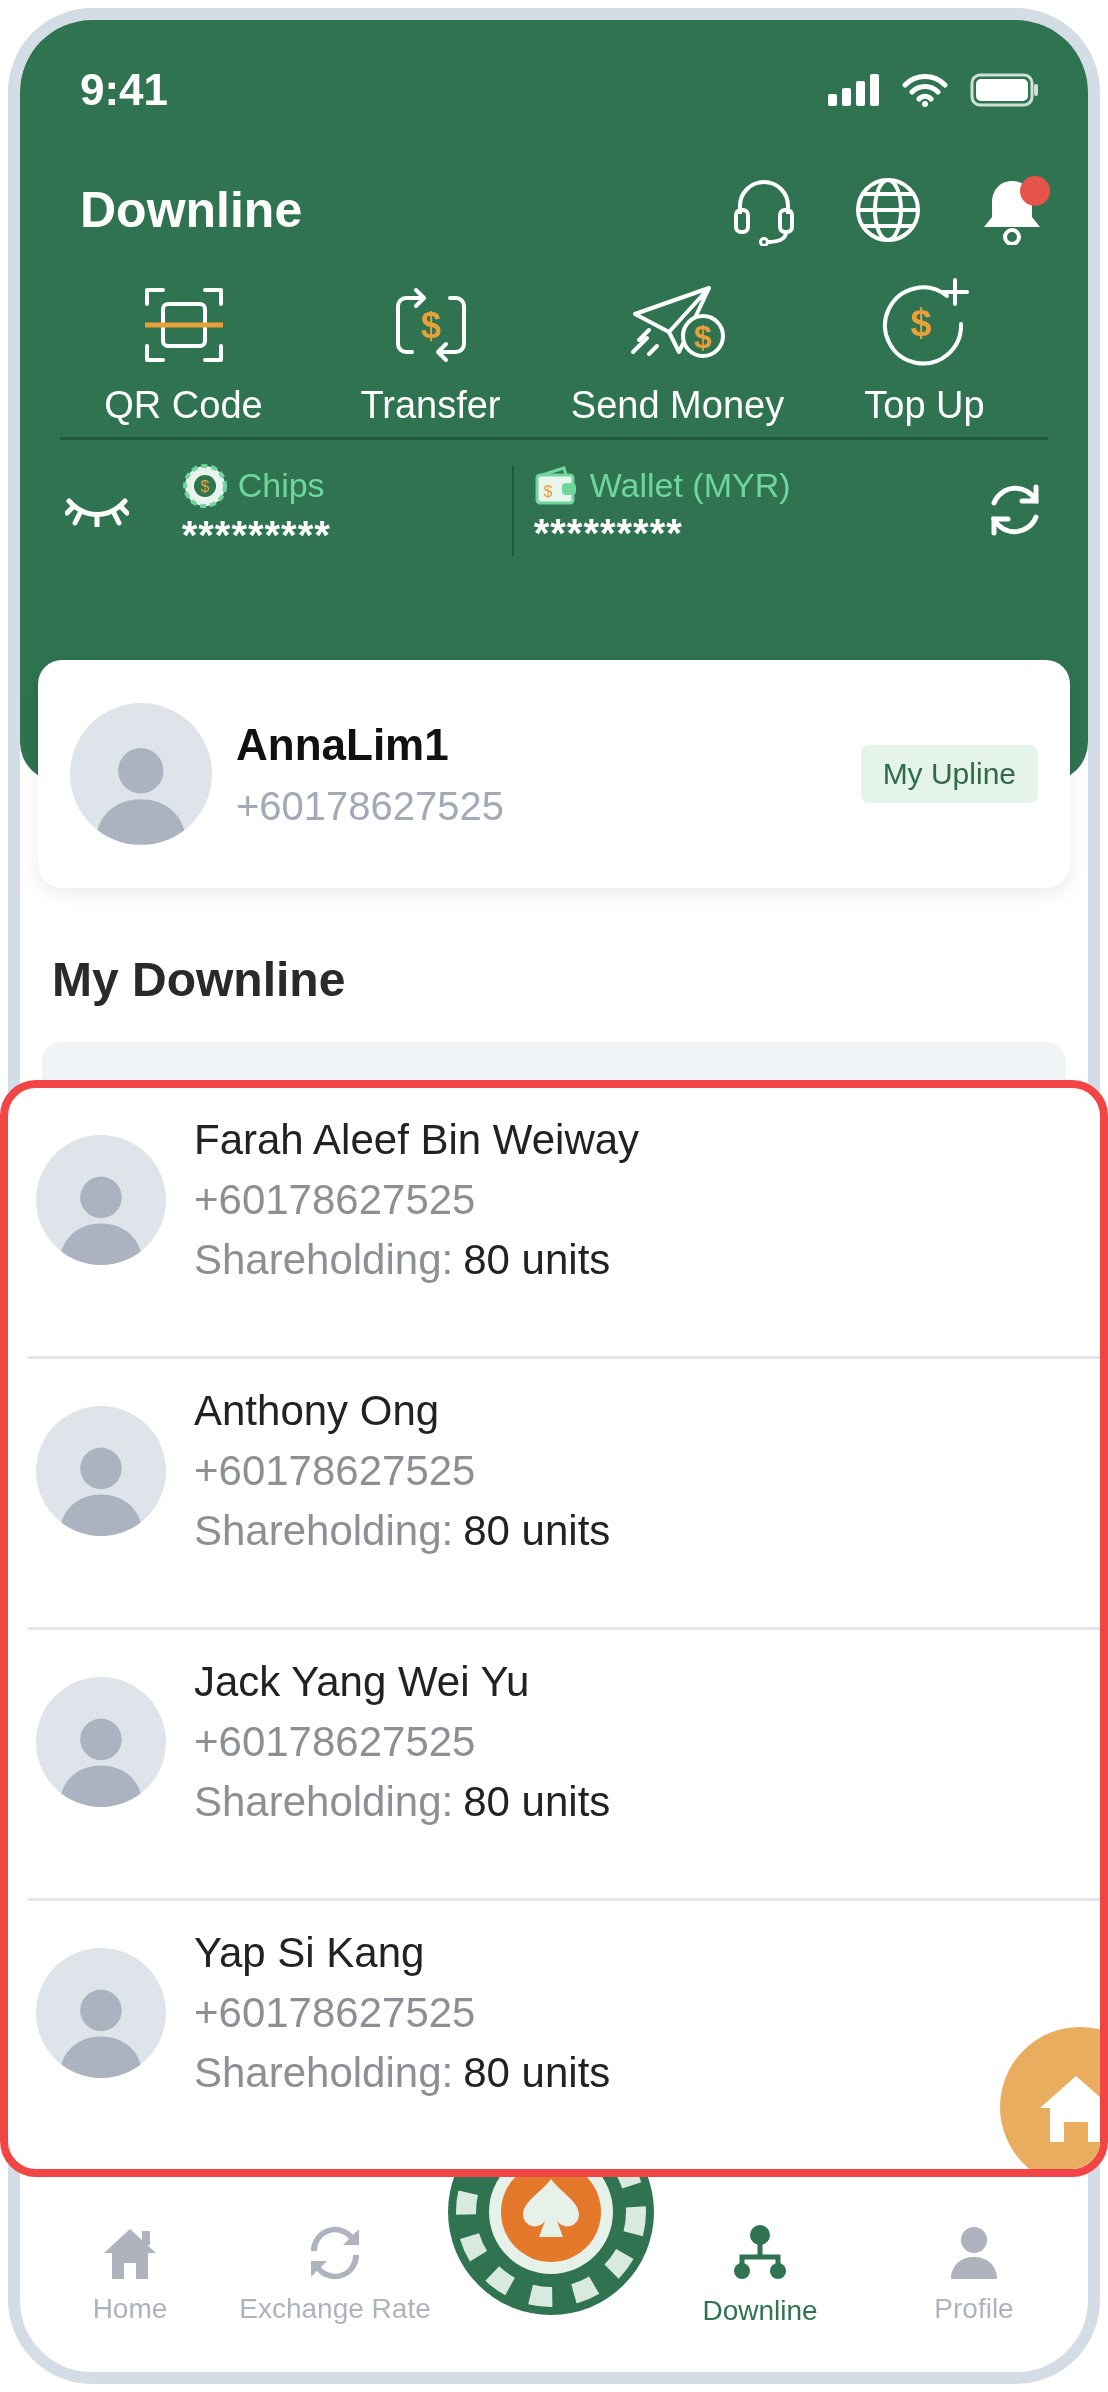 This screenshot has width=1108, height=2392. I want to click on upline-name: AnnaLim1, so click(343, 744).